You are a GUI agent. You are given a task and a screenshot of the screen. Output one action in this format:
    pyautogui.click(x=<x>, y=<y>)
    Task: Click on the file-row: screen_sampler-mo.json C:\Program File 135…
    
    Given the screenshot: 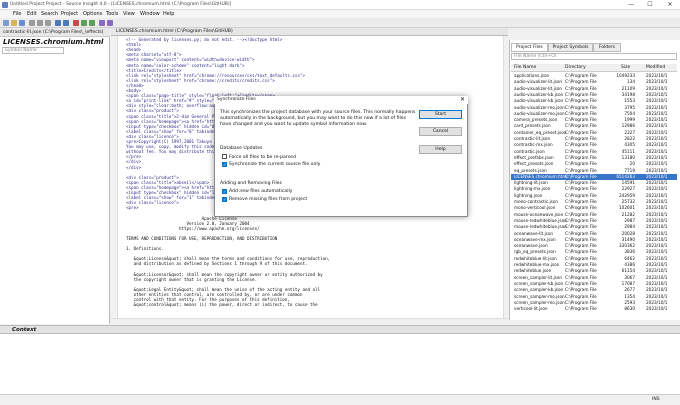 What is the action you would take?
    pyautogui.click(x=594, y=297)
    